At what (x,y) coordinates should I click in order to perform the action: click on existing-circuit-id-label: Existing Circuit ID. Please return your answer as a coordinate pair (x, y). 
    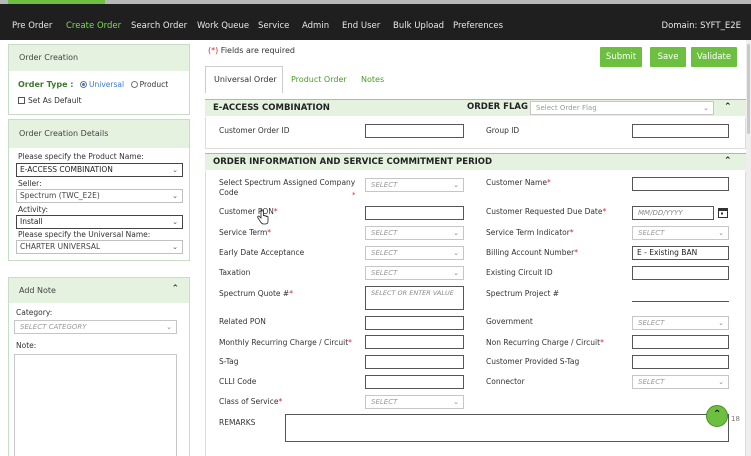
    Looking at the image, I should click on (519, 272).